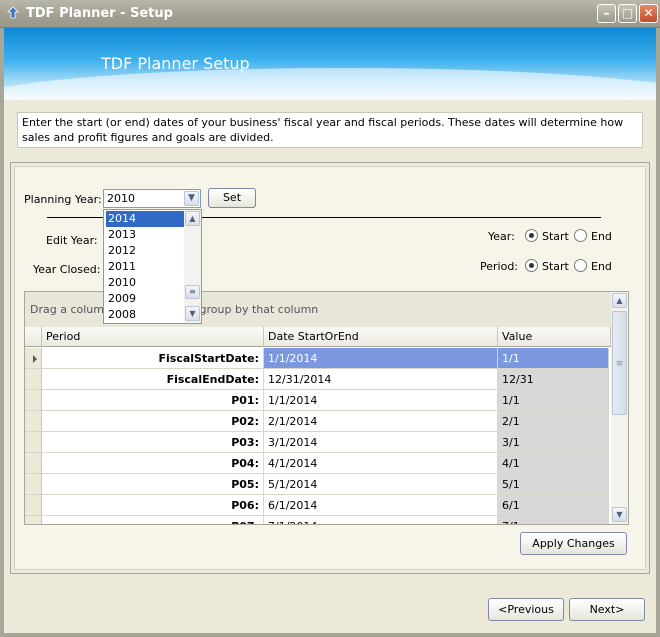 This screenshot has width=660, height=637. Describe the element at coordinates (330, 14) in the screenshot. I see `title-bar: TDF Planner - Setup – □ ✕` at that location.